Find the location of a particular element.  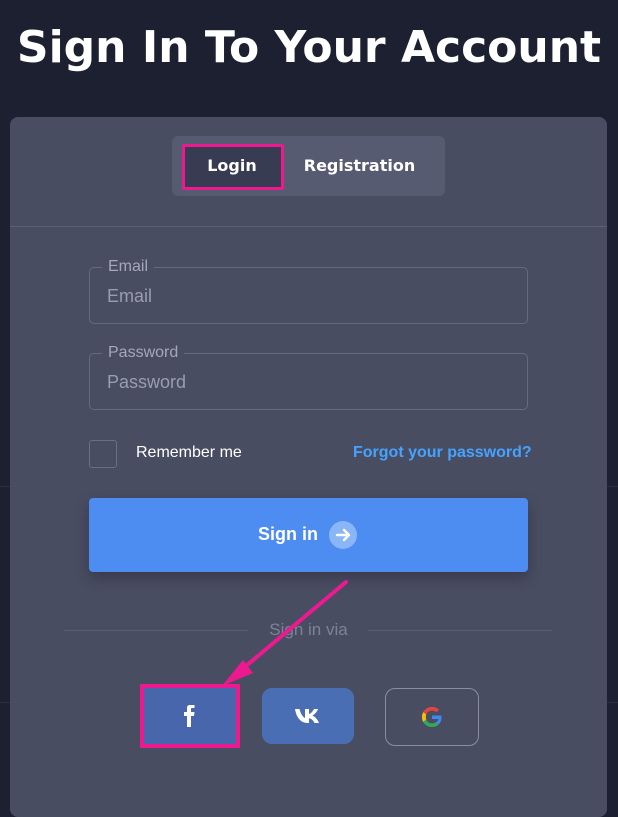

arrow-right-icon is located at coordinates (343, 535).